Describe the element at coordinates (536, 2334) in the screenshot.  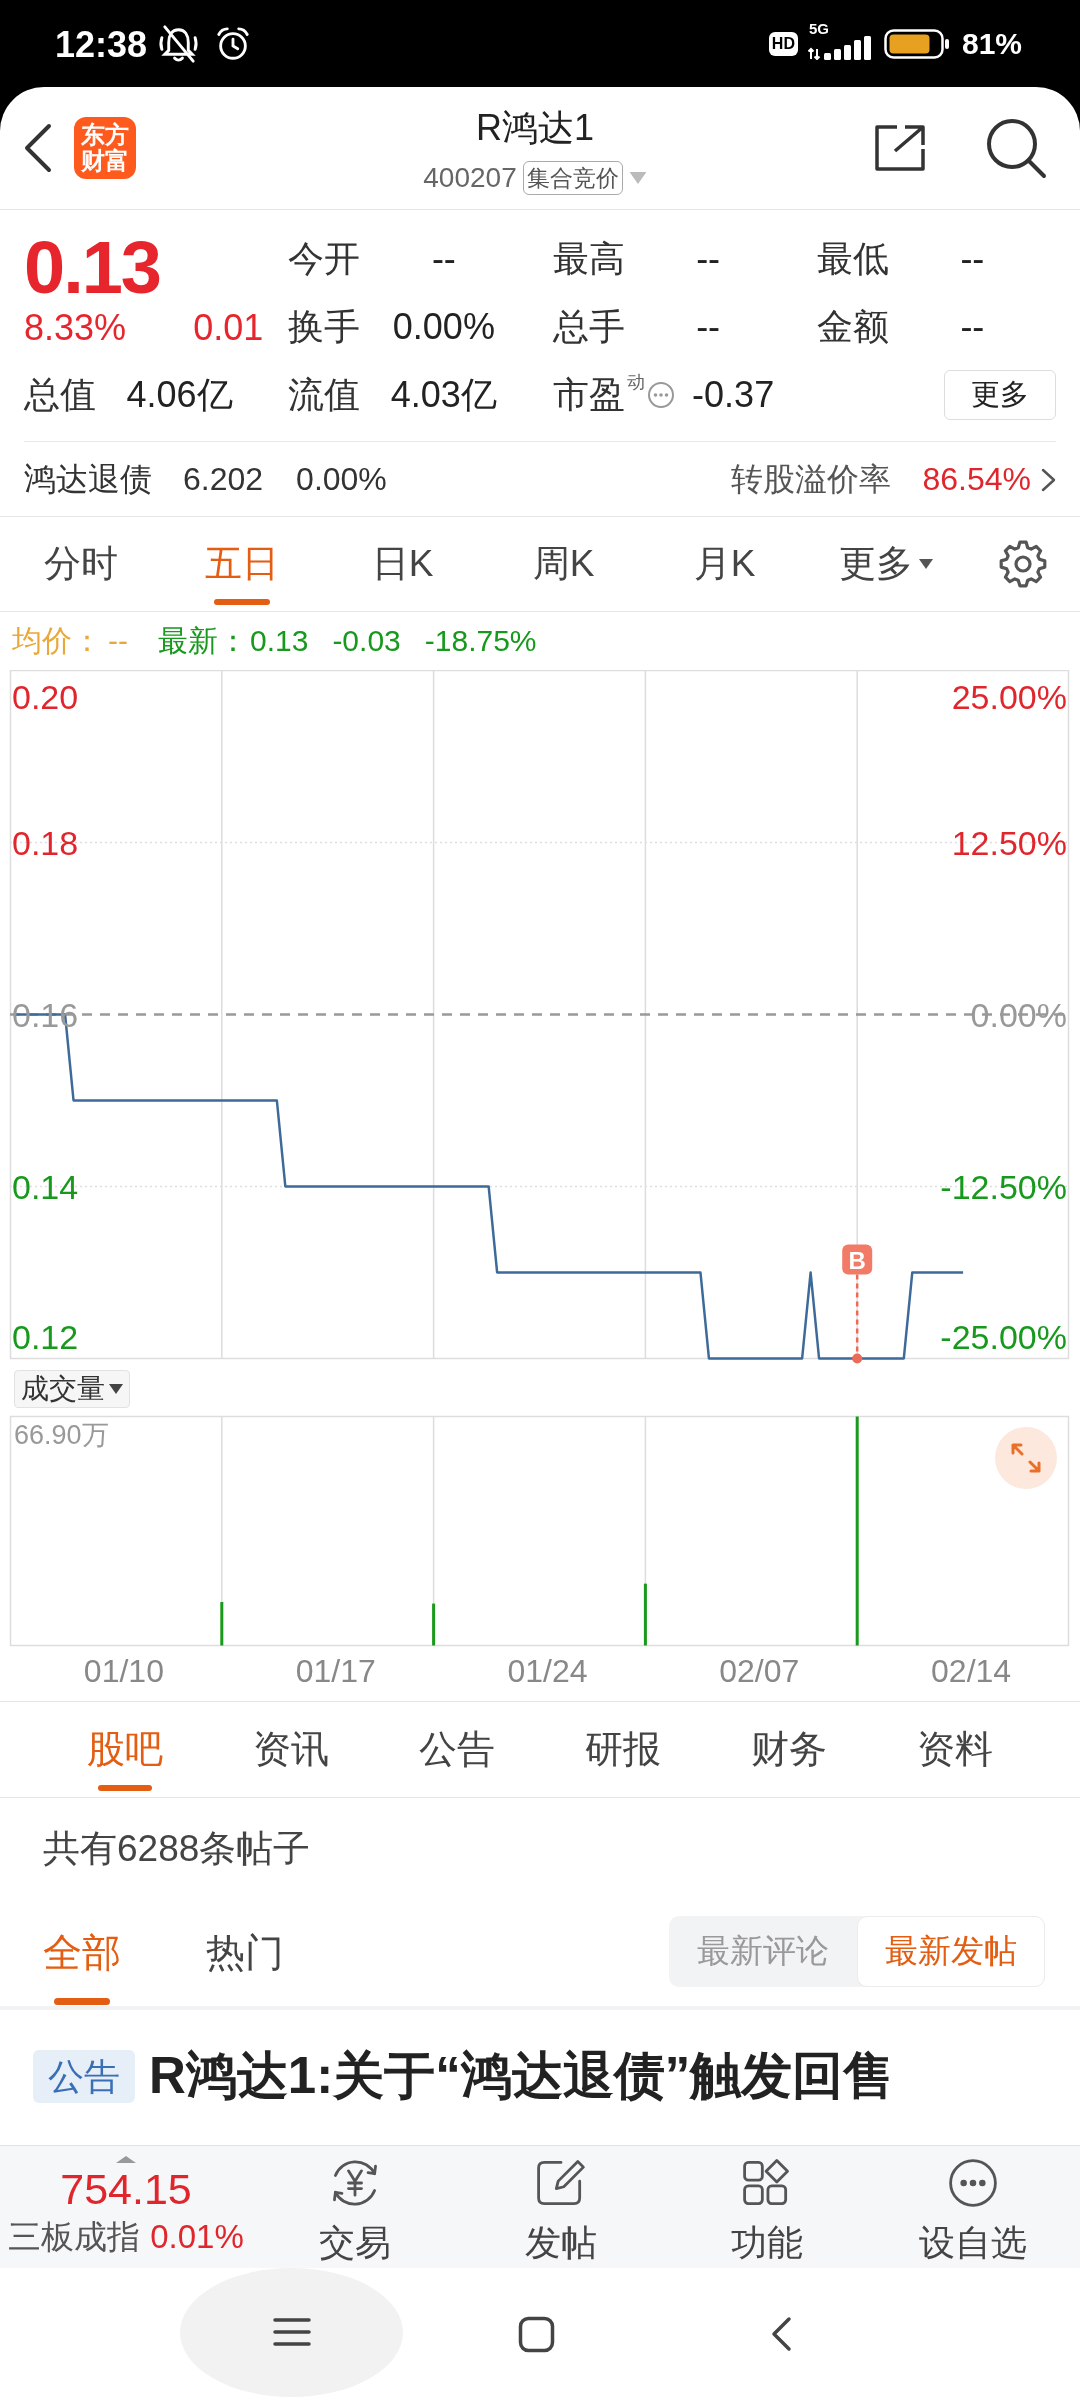
I see `home-icon` at that location.